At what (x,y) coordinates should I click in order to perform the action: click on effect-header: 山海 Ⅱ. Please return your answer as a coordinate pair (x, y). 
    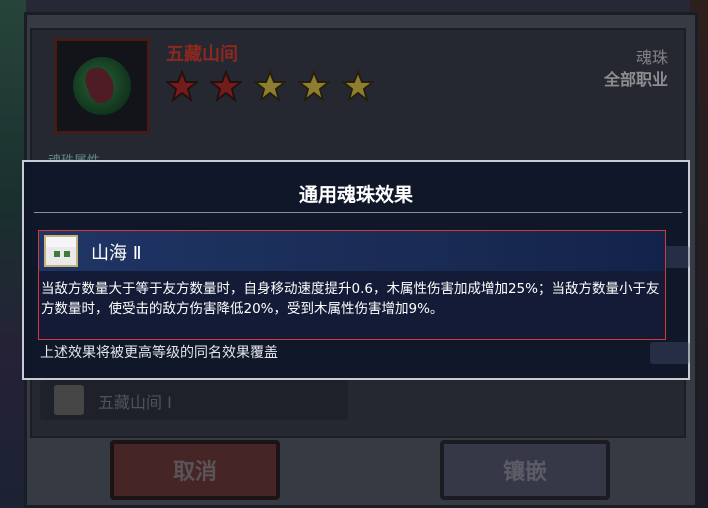
    Looking at the image, I should click on (352, 251).